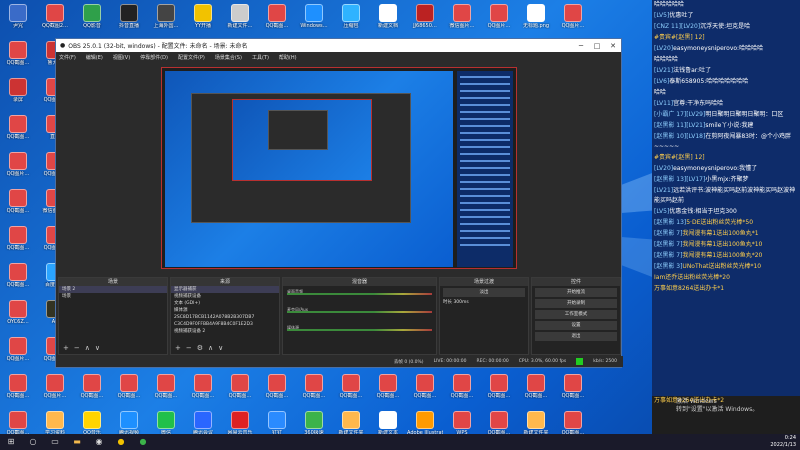  I want to click on start-recording-button: 开始录制, so click(576, 303).